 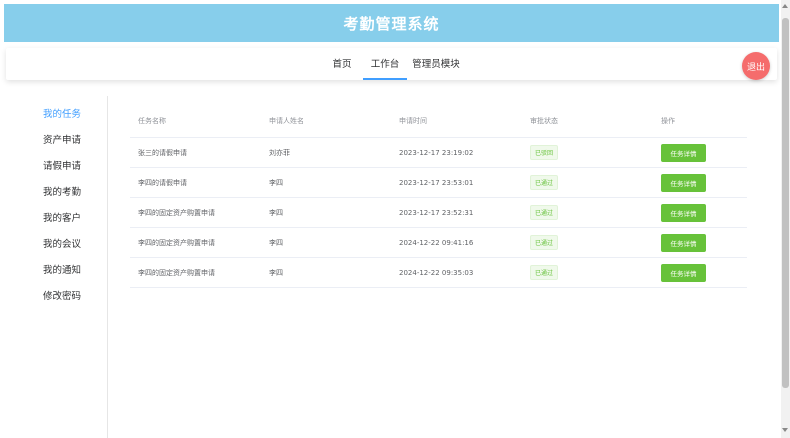 What do you see at coordinates (162, 182) in the screenshot?
I see `cell-task-name: 李四的请假申请` at bounding box center [162, 182].